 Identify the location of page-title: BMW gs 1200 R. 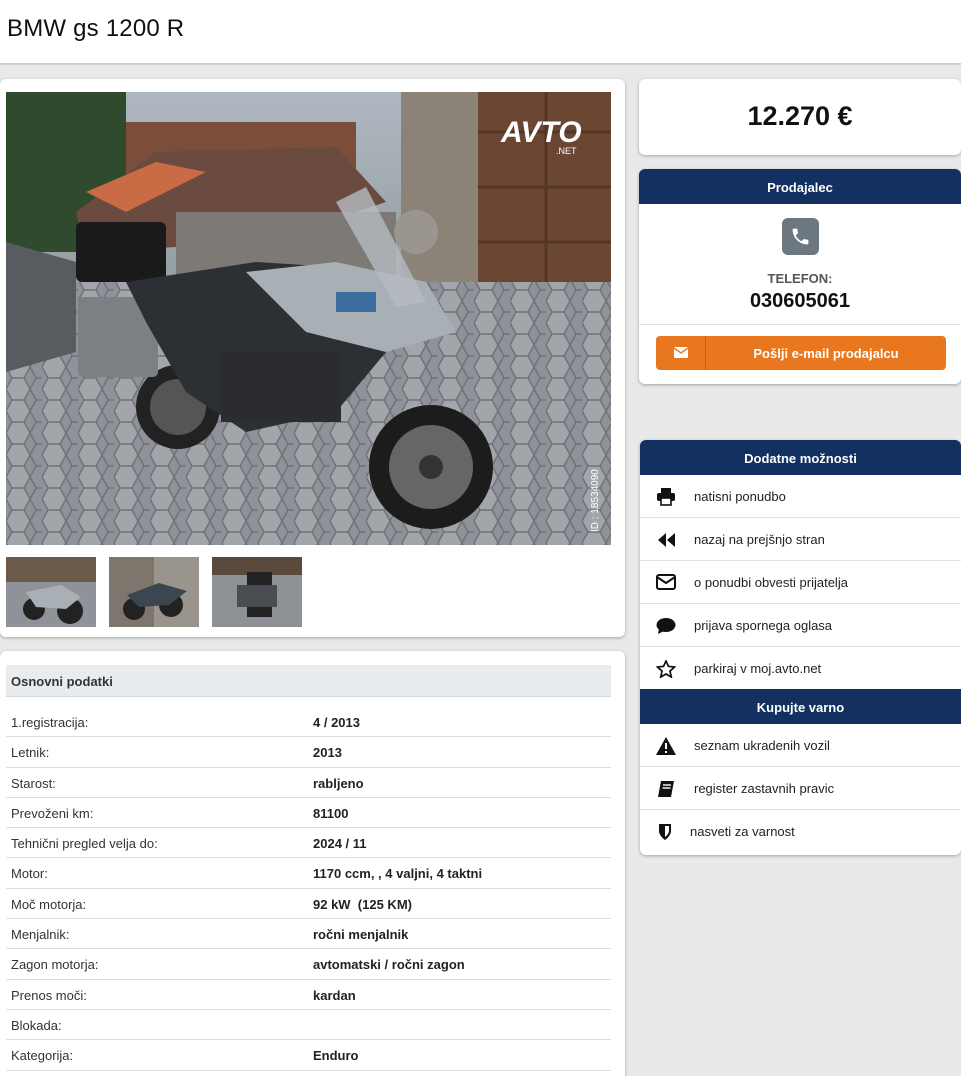
(96, 28).